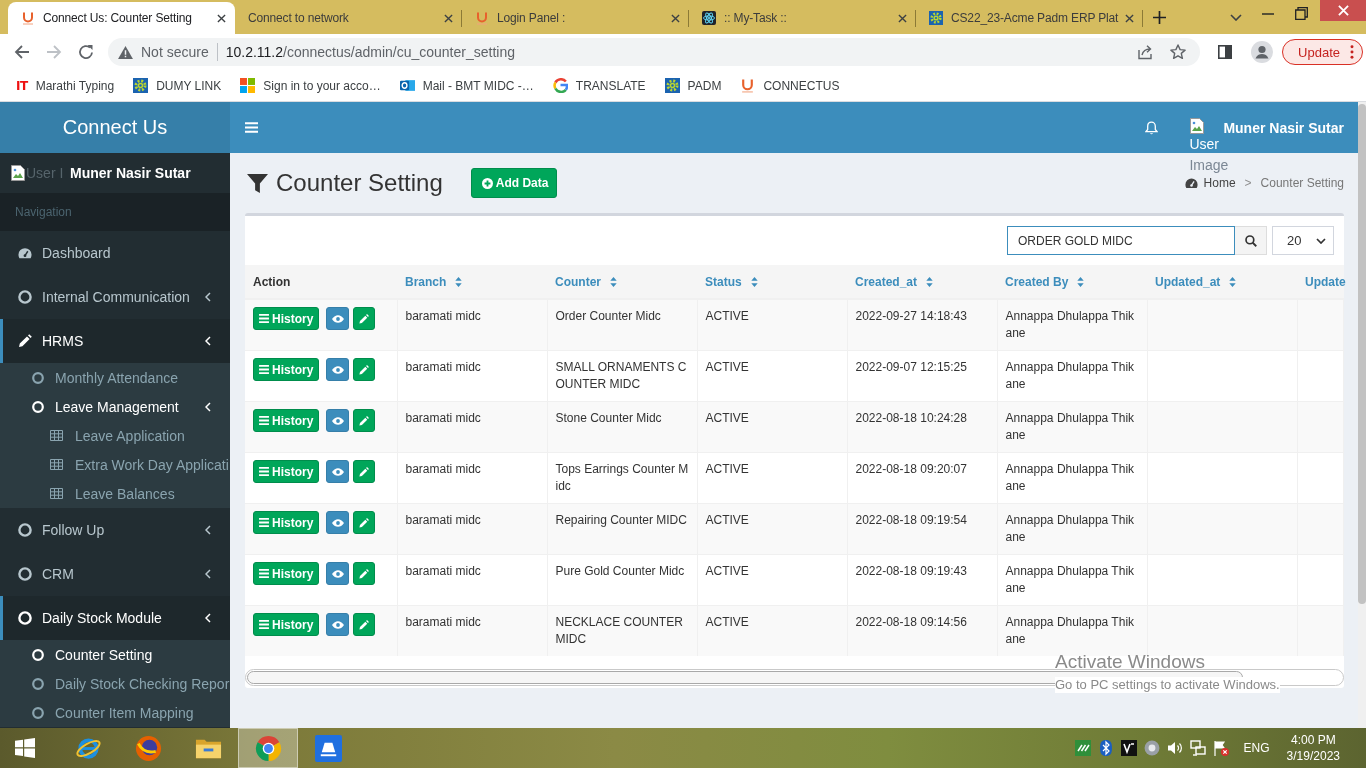 This screenshot has height=768, width=1366. What do you see at coordinates (1362, 354) in the screenshot?
I see `scrollbar-thumb` at bounding box center [1362, 354].